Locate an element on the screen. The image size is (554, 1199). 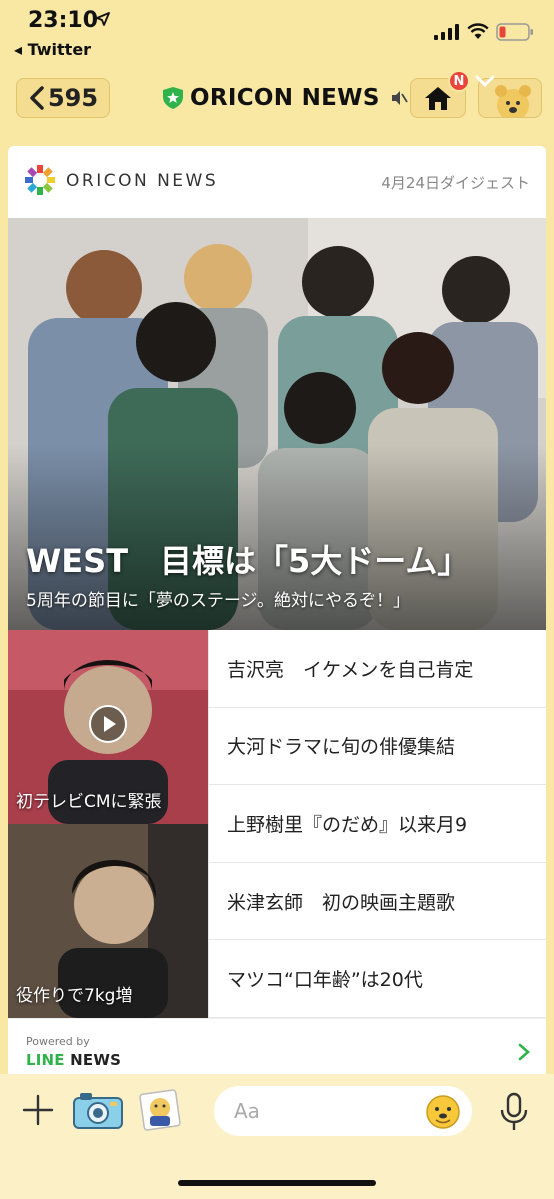
cellular-signal-icon is located at coordinates (446, 32).